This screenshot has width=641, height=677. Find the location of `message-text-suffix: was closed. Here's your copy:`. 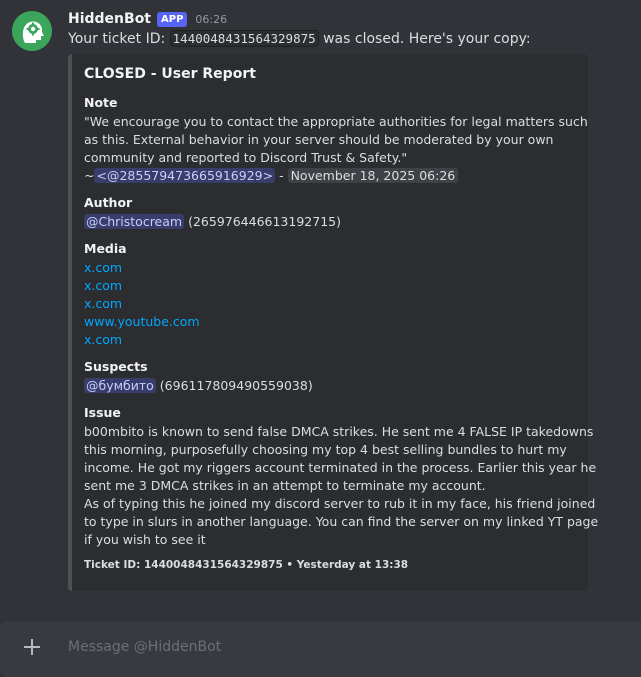

message-text-suffix: was closed. Here's your copy: is located at coordinates (427, 39).